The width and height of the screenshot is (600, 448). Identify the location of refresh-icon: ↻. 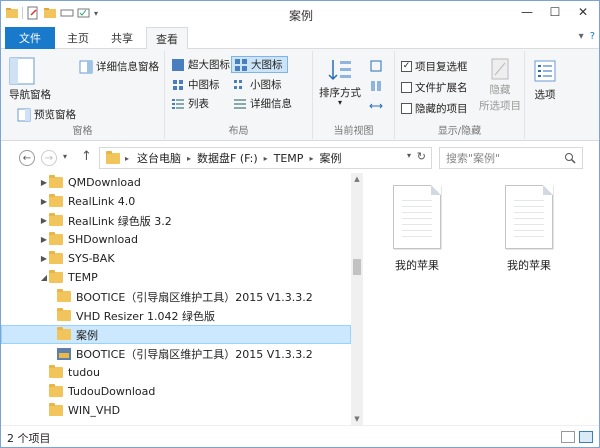
(421, 156).